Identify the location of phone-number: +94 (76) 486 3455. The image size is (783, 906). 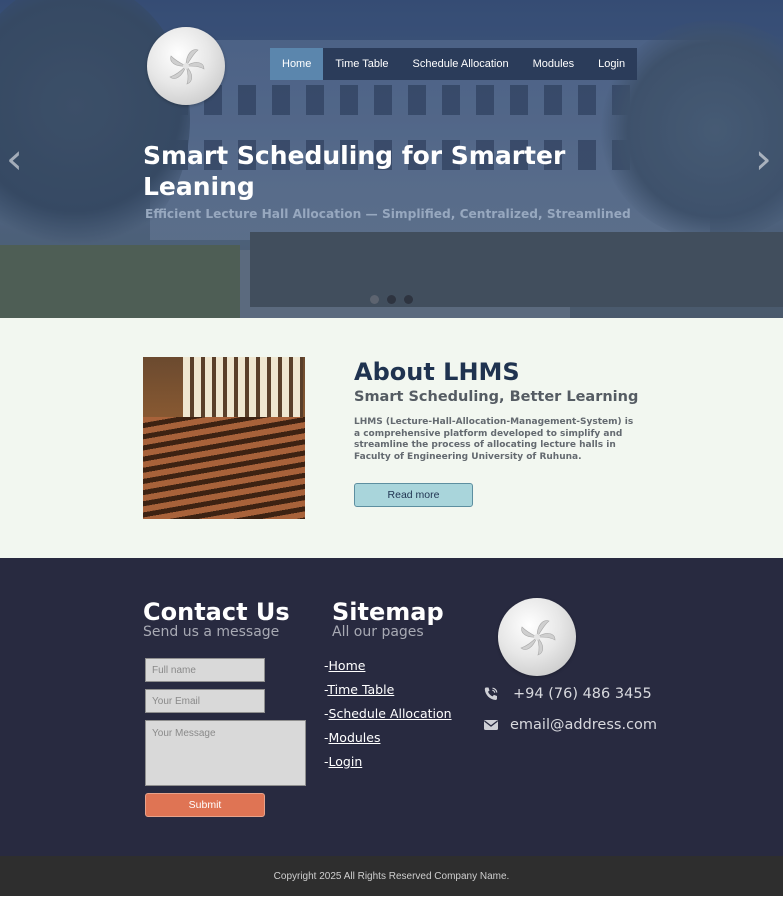
(582, 694).